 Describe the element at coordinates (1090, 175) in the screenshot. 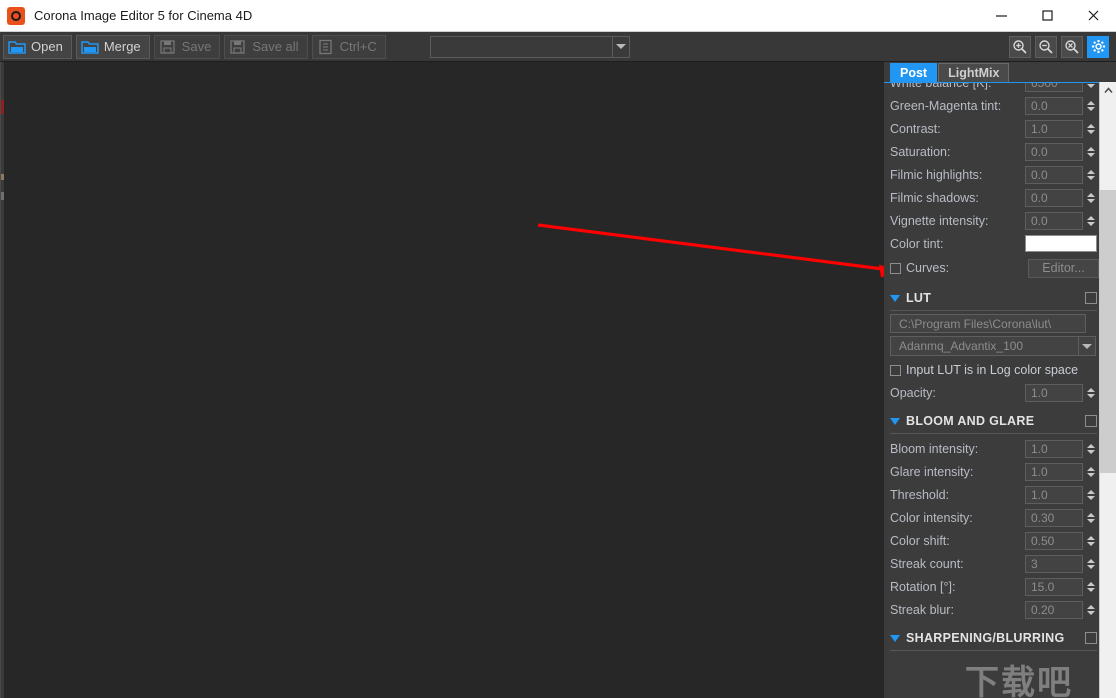

I see `filmic-highlights-stepper` at that location.